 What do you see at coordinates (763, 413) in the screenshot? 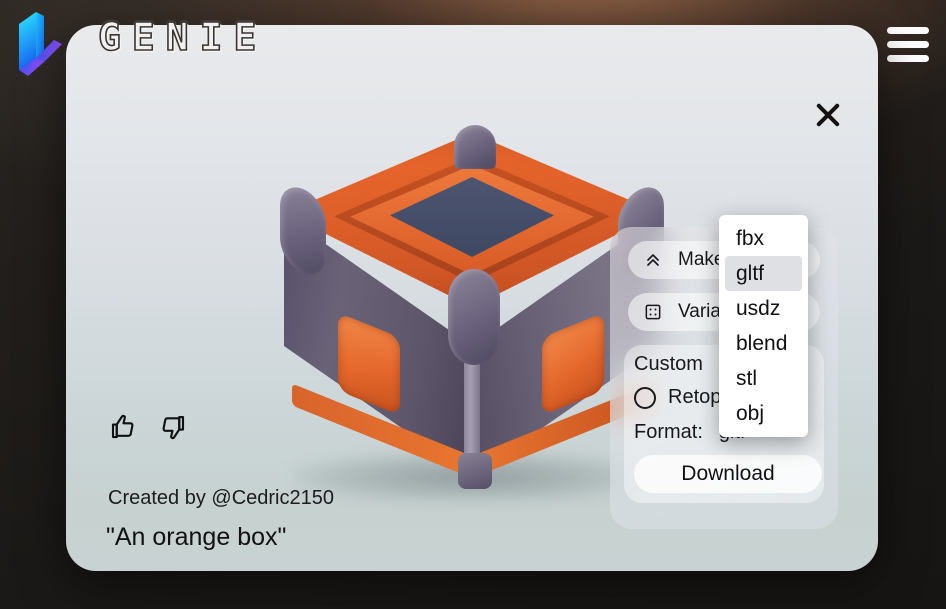
I see `format-option-obj: obj` at bounding box center [763, 413].